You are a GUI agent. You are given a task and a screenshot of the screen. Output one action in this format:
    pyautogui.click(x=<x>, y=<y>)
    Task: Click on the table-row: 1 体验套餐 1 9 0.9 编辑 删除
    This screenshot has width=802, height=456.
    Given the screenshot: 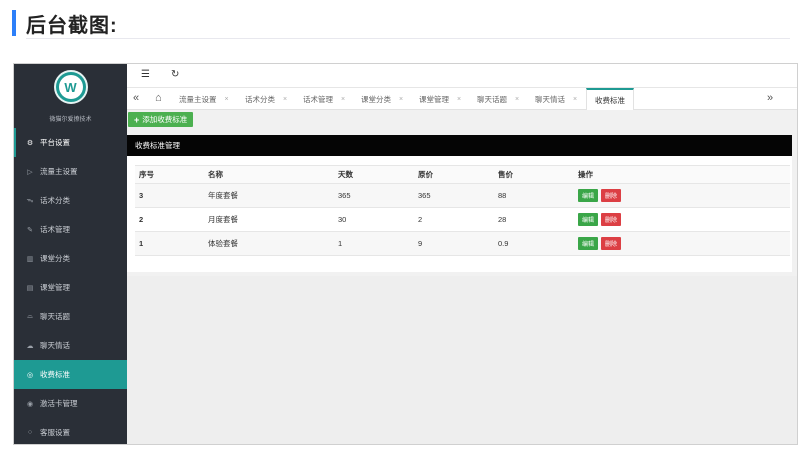 What is the action you would take?
    pyautogui.click(x=462, y=243)
    